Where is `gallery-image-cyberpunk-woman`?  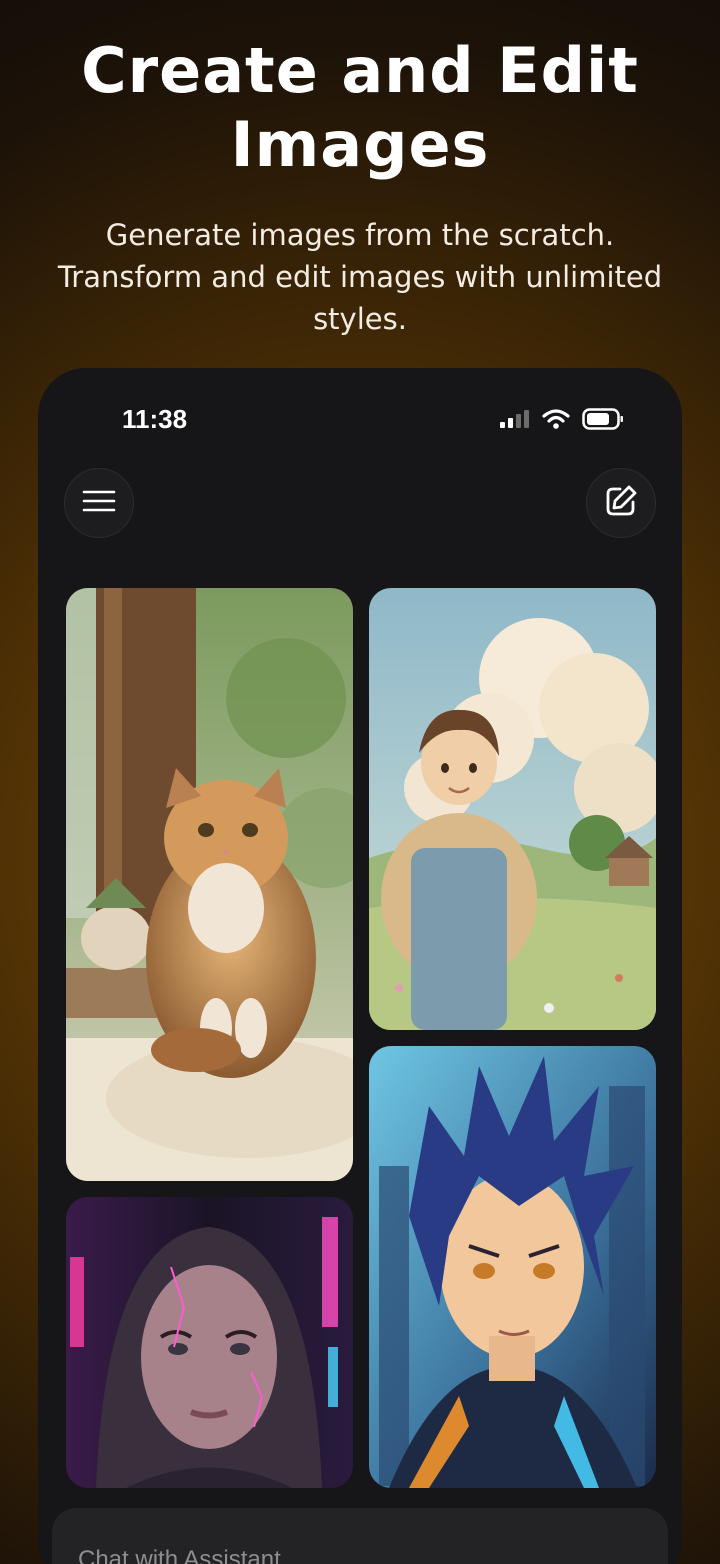
gallery-image-cyberpunk-woman is located at coordinates (209, 1342).